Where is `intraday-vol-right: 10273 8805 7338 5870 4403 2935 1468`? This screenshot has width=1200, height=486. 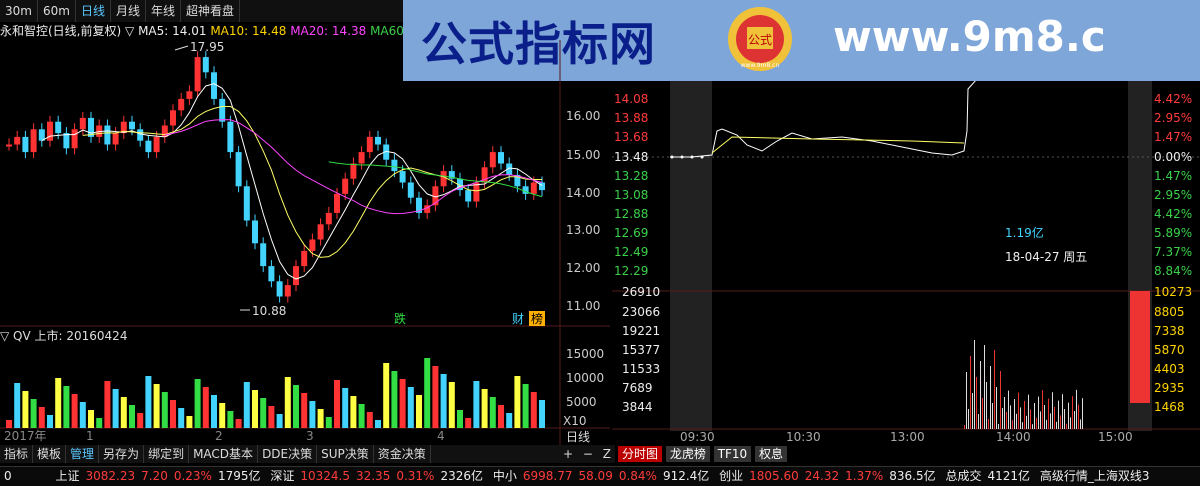
intraday-vol-right: 10273 8805 7338 5870 4403 2935 1468 is located at coordinates (1173, 349).